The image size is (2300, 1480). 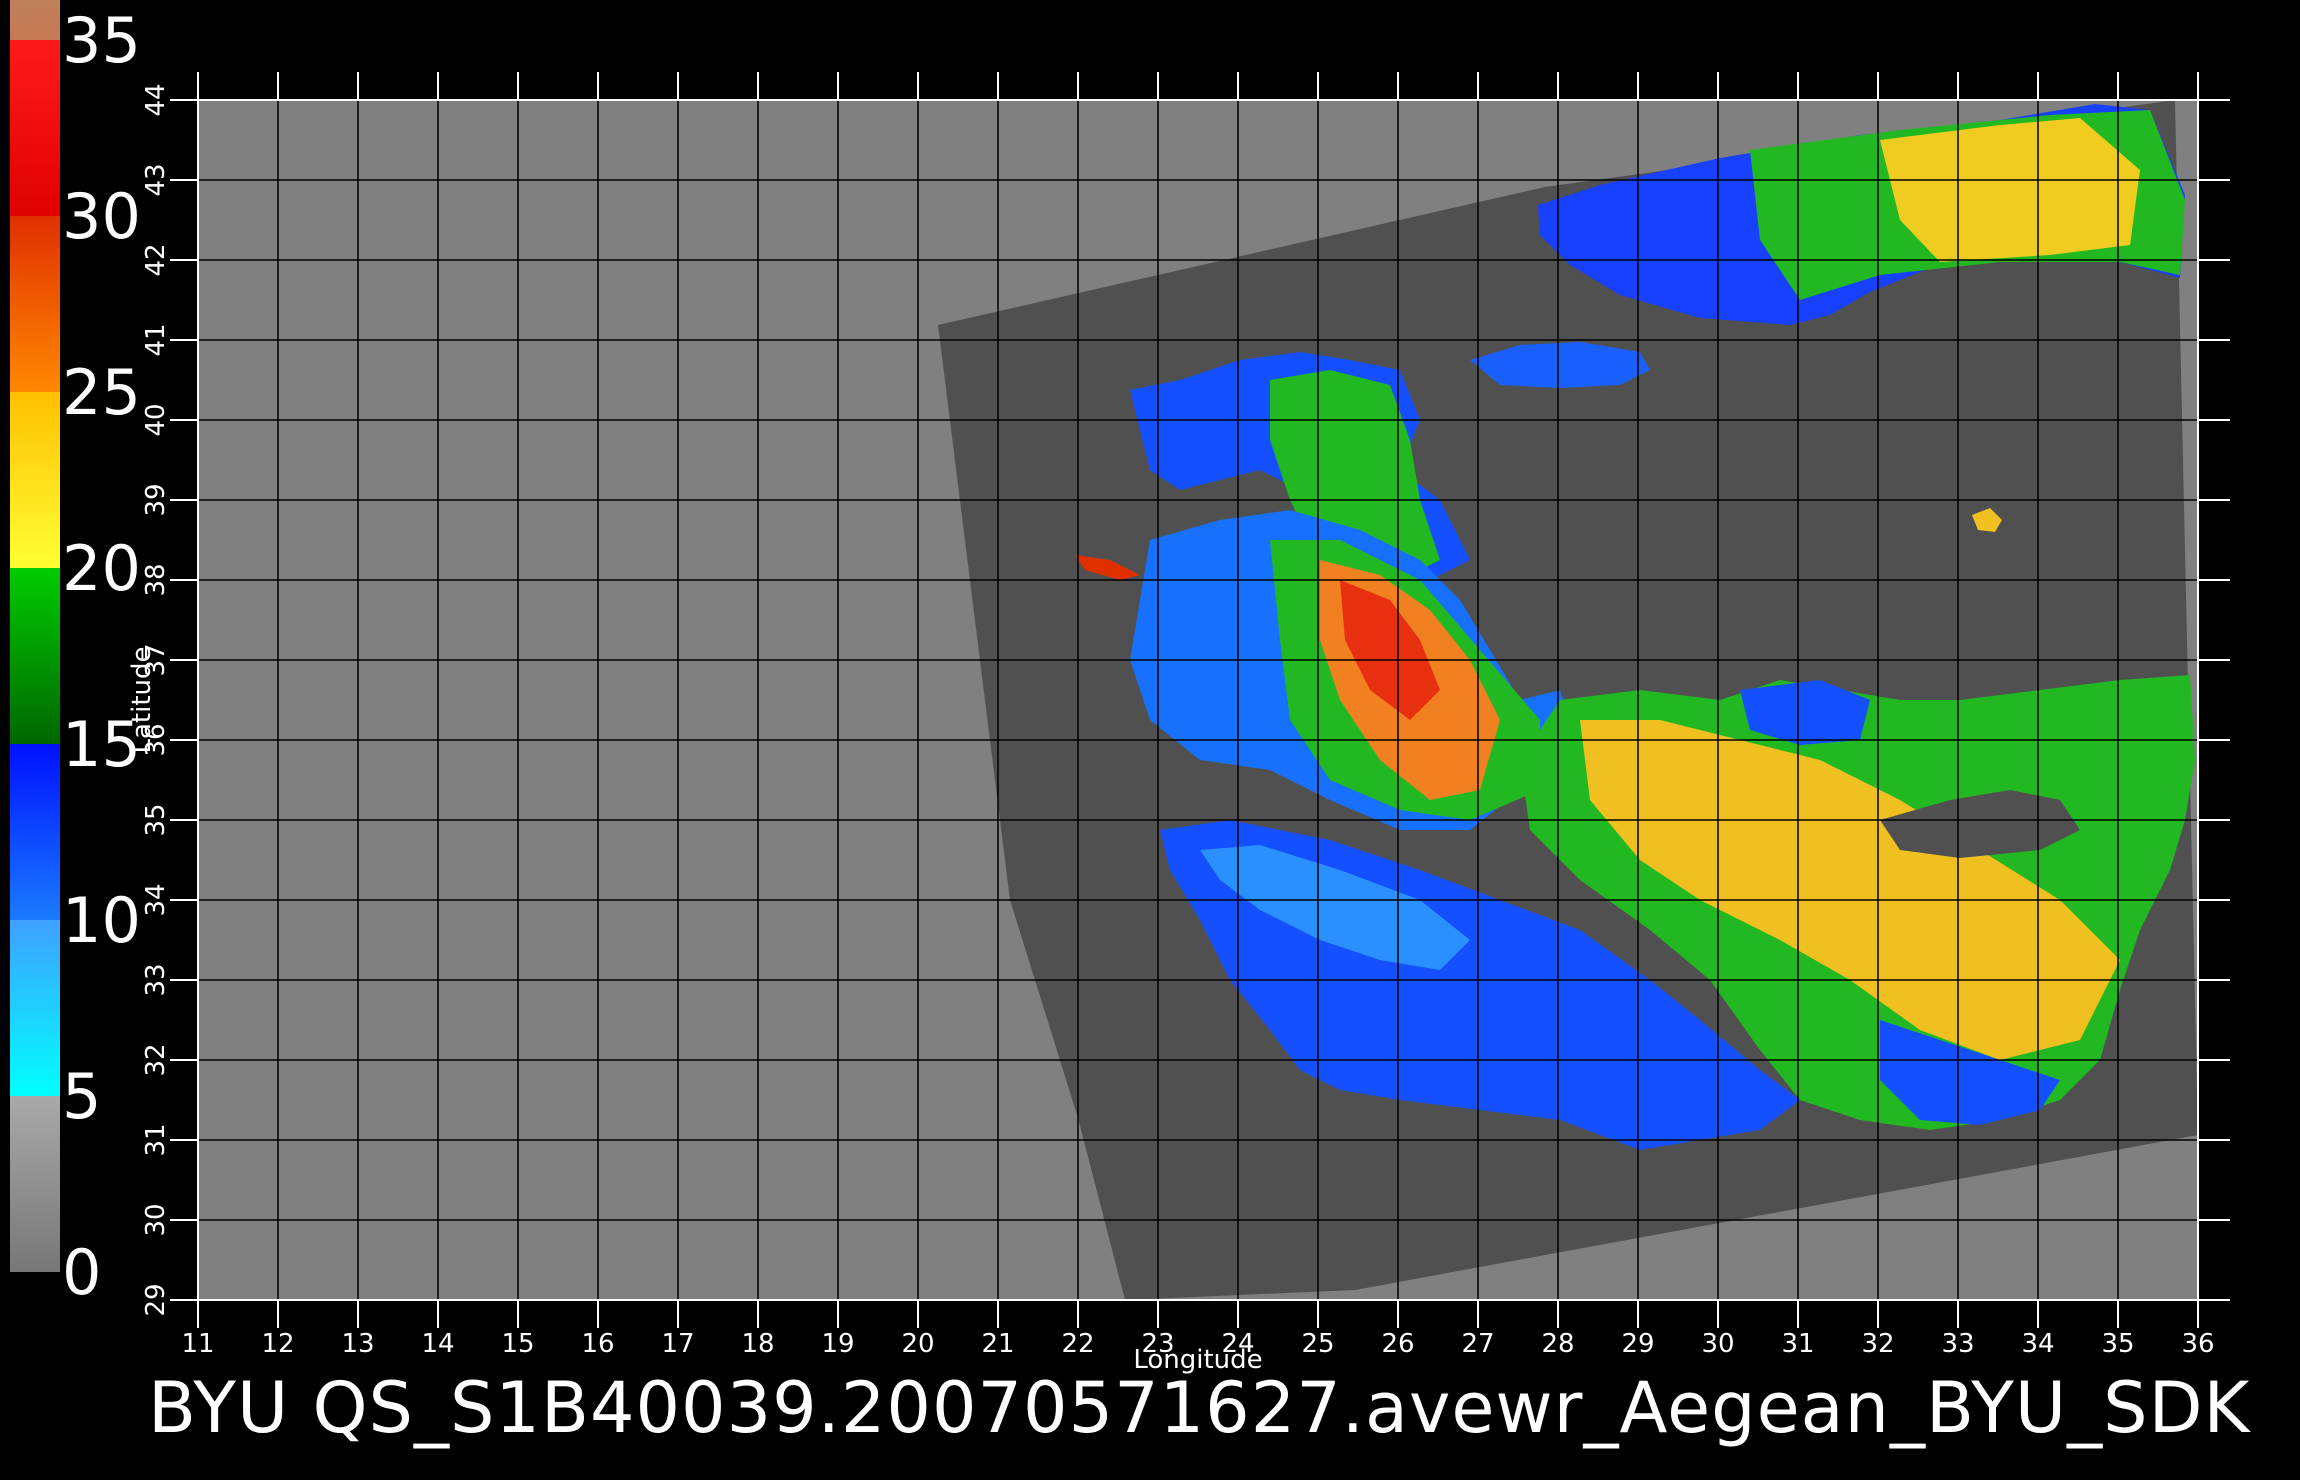 I want to click on colorbar-label: 25, so click(x=101, y=392).